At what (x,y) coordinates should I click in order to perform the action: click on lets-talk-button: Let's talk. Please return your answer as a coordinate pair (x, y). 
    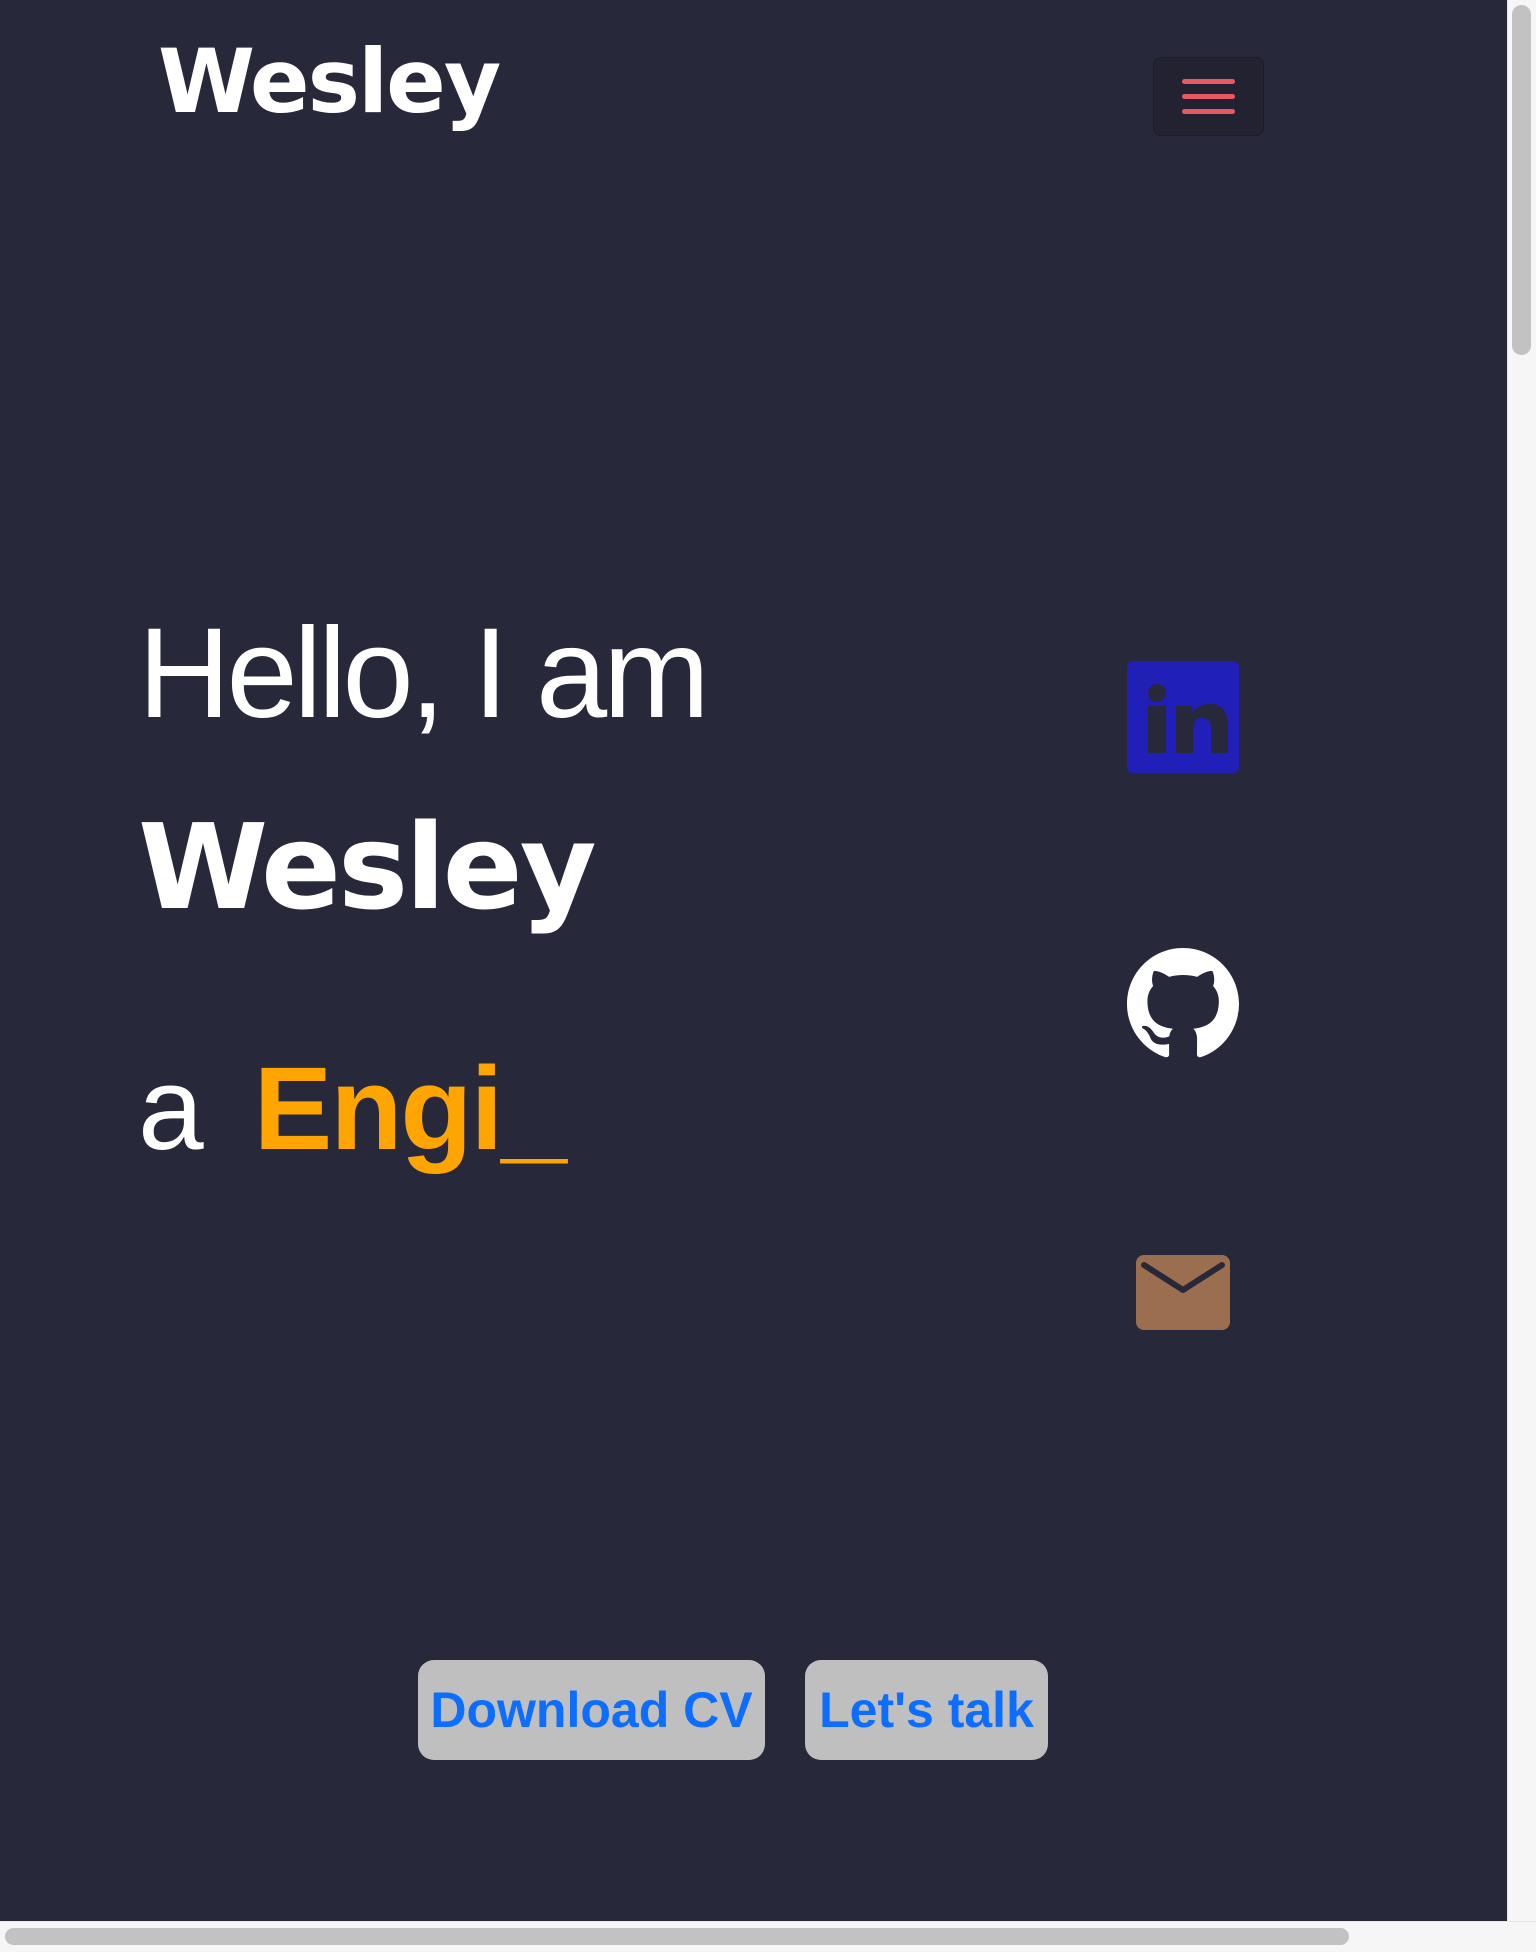
    Looking at the image, I should click on (926, 1710).